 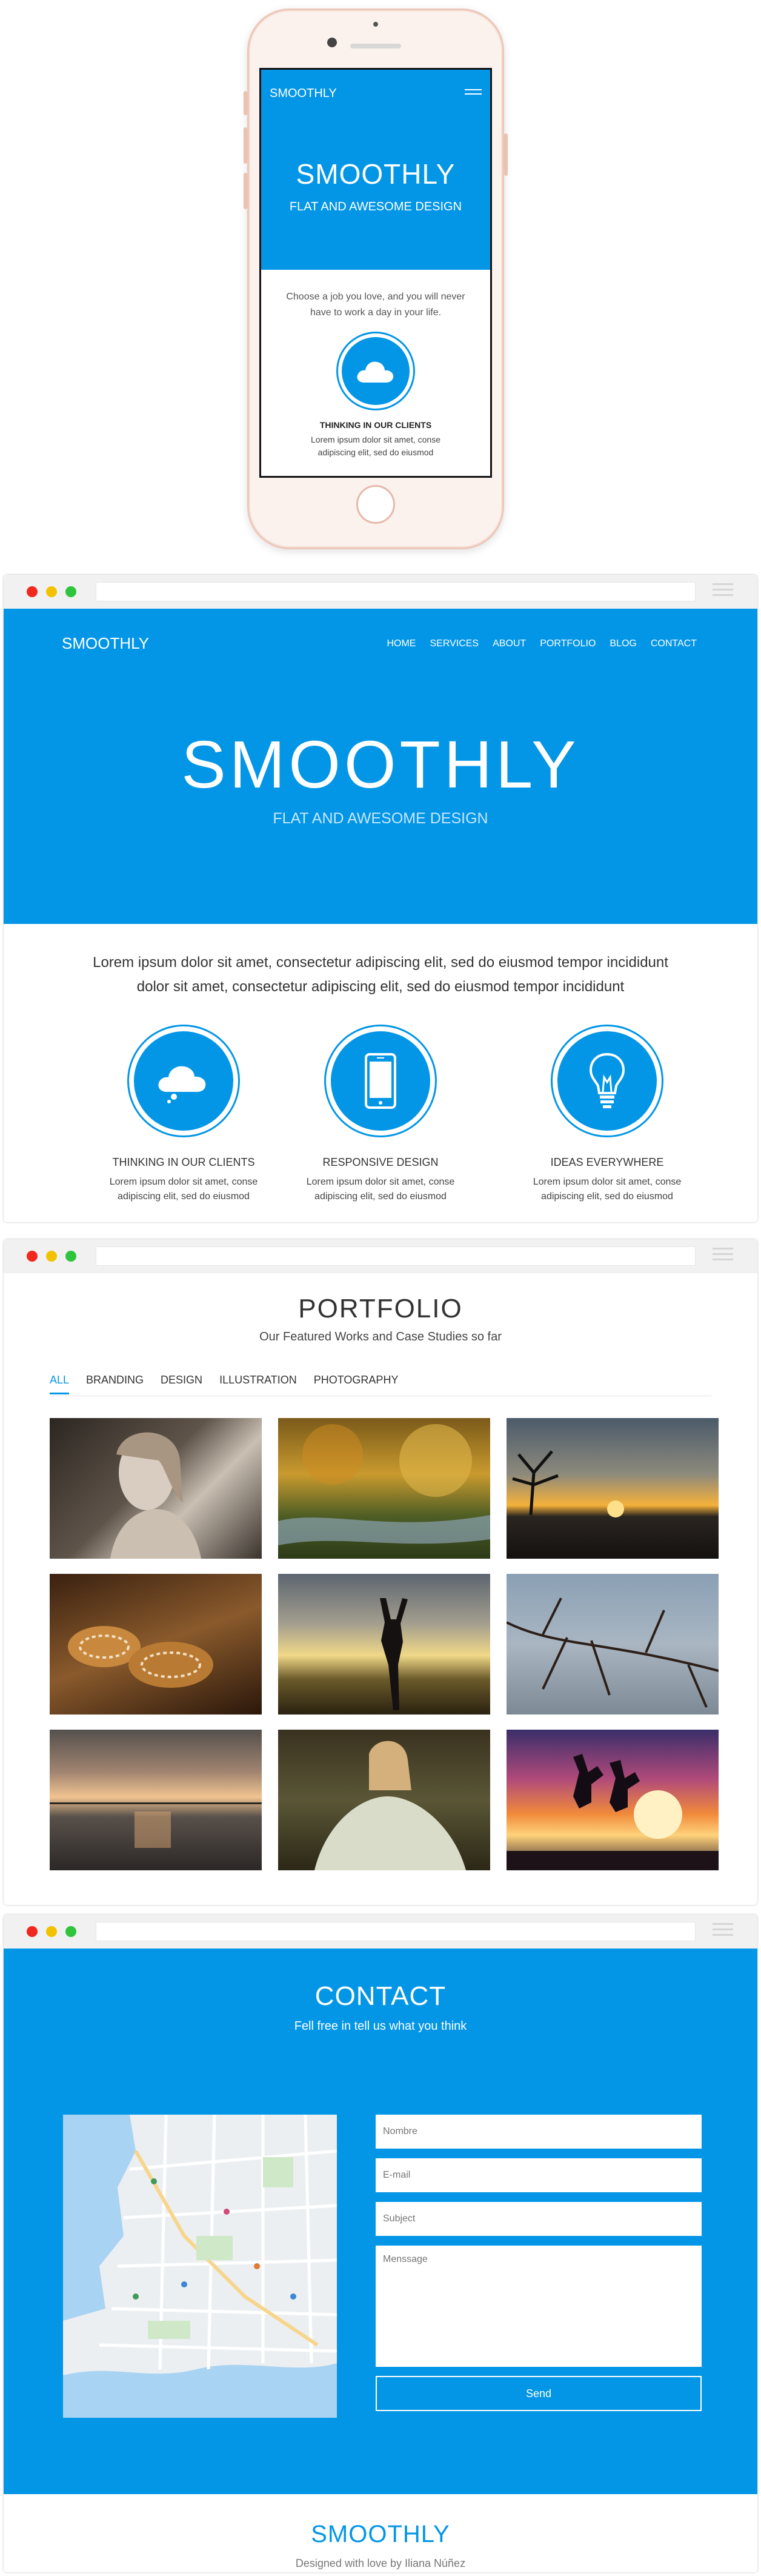 What do you see at coordinates (380, 2534) in the screenshot?
I see `footer-logo: SMOOTHLY` at bounding box center [380, 2534].